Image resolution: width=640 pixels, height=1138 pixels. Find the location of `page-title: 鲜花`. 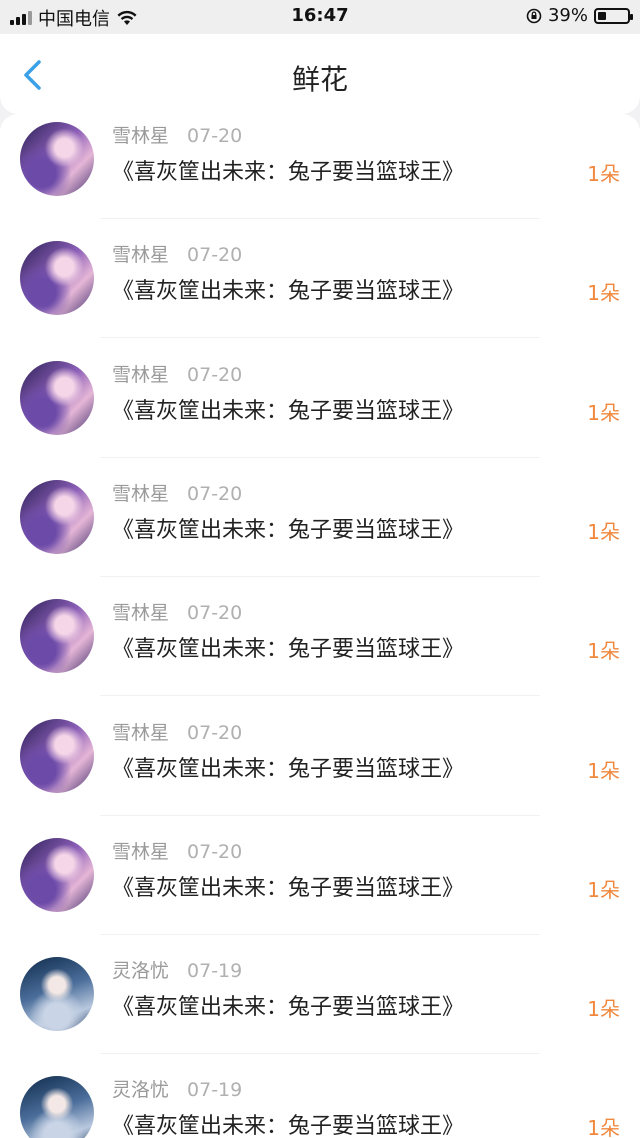

page-title: 鲜花 is located at coordinates (319, 79).